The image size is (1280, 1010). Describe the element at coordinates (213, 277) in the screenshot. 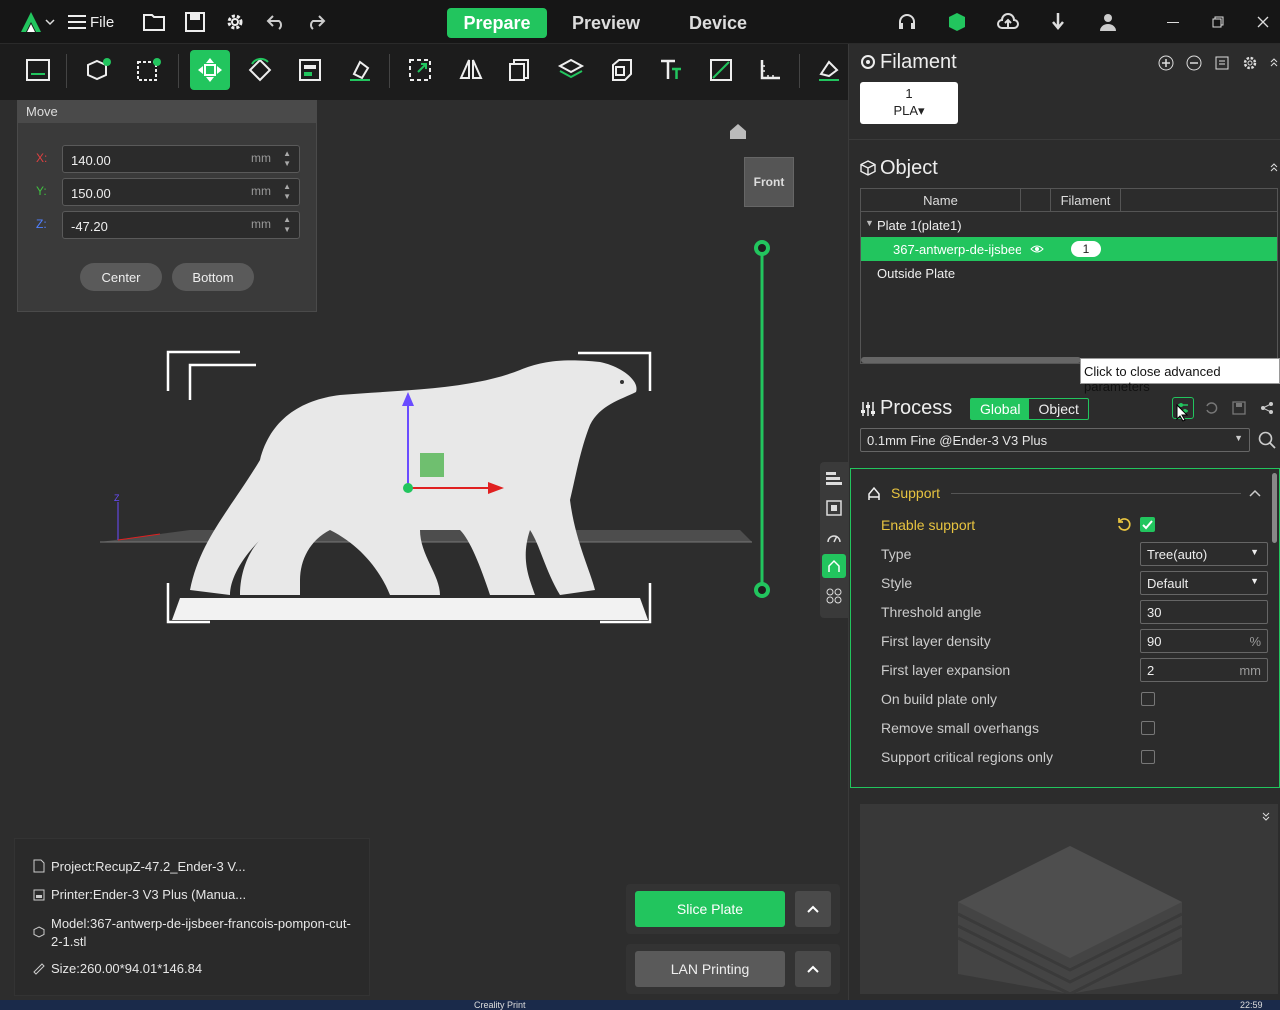

I see `bottom-button: Bottom` at that location.